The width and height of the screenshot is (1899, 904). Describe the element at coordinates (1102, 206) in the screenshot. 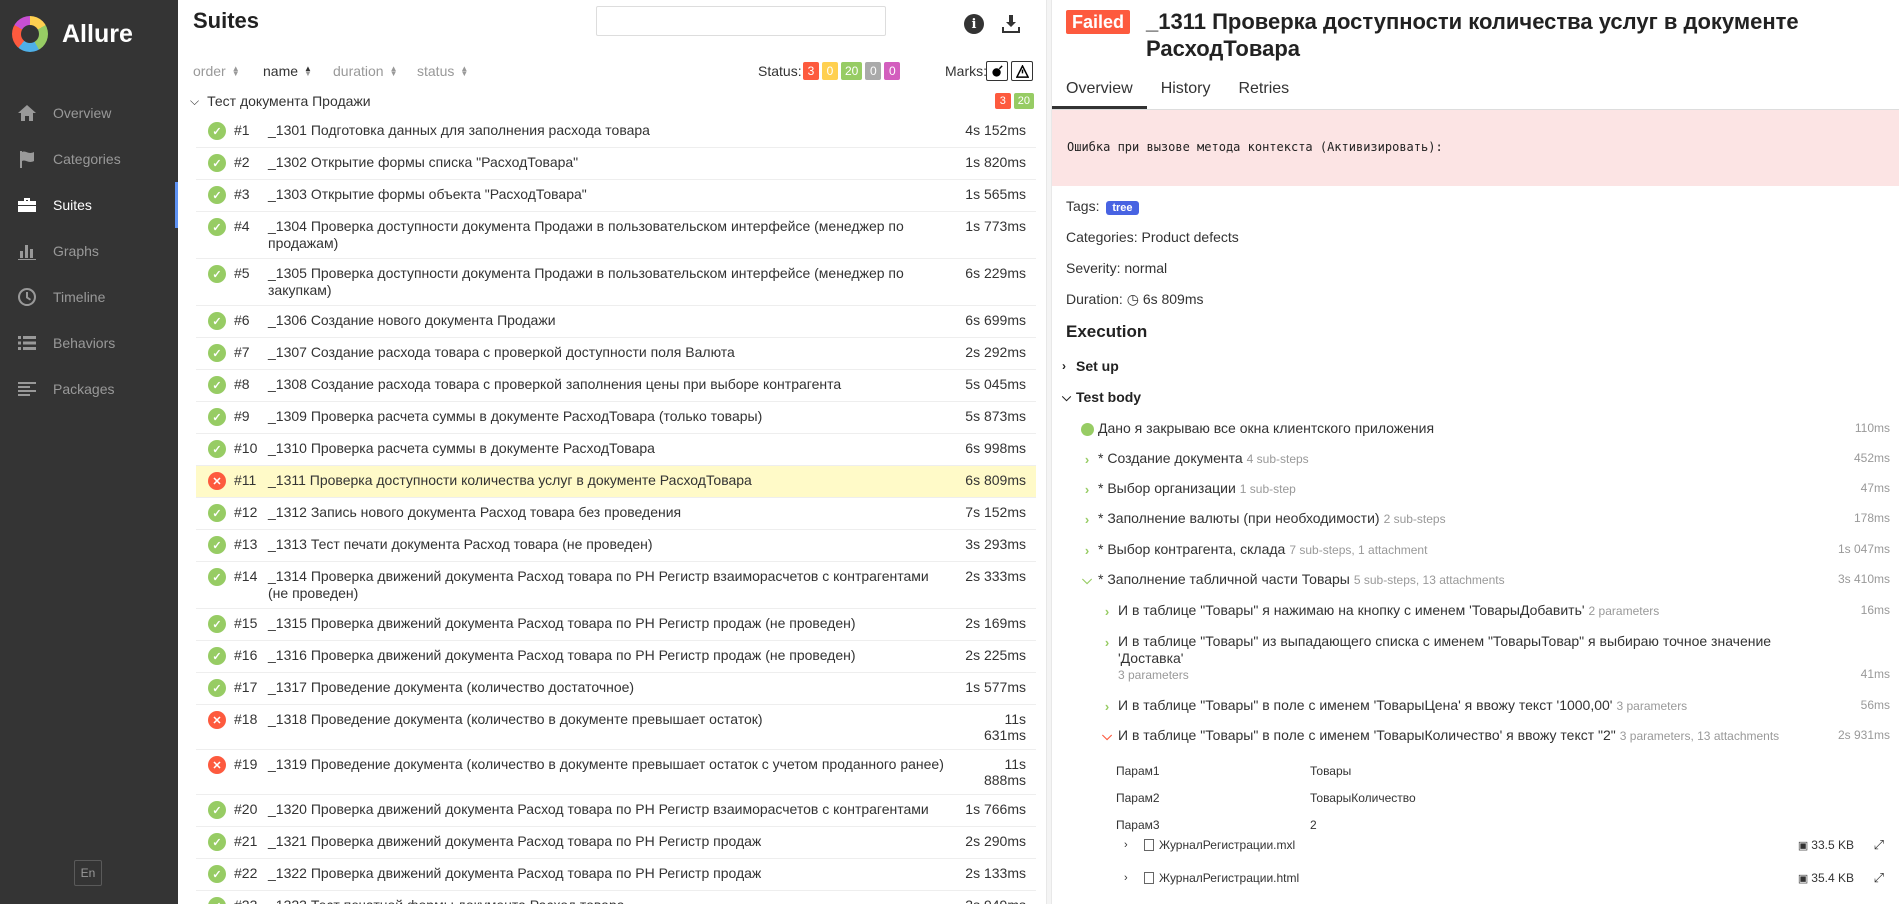

I see `tags-row: Tags: tree` at that location.